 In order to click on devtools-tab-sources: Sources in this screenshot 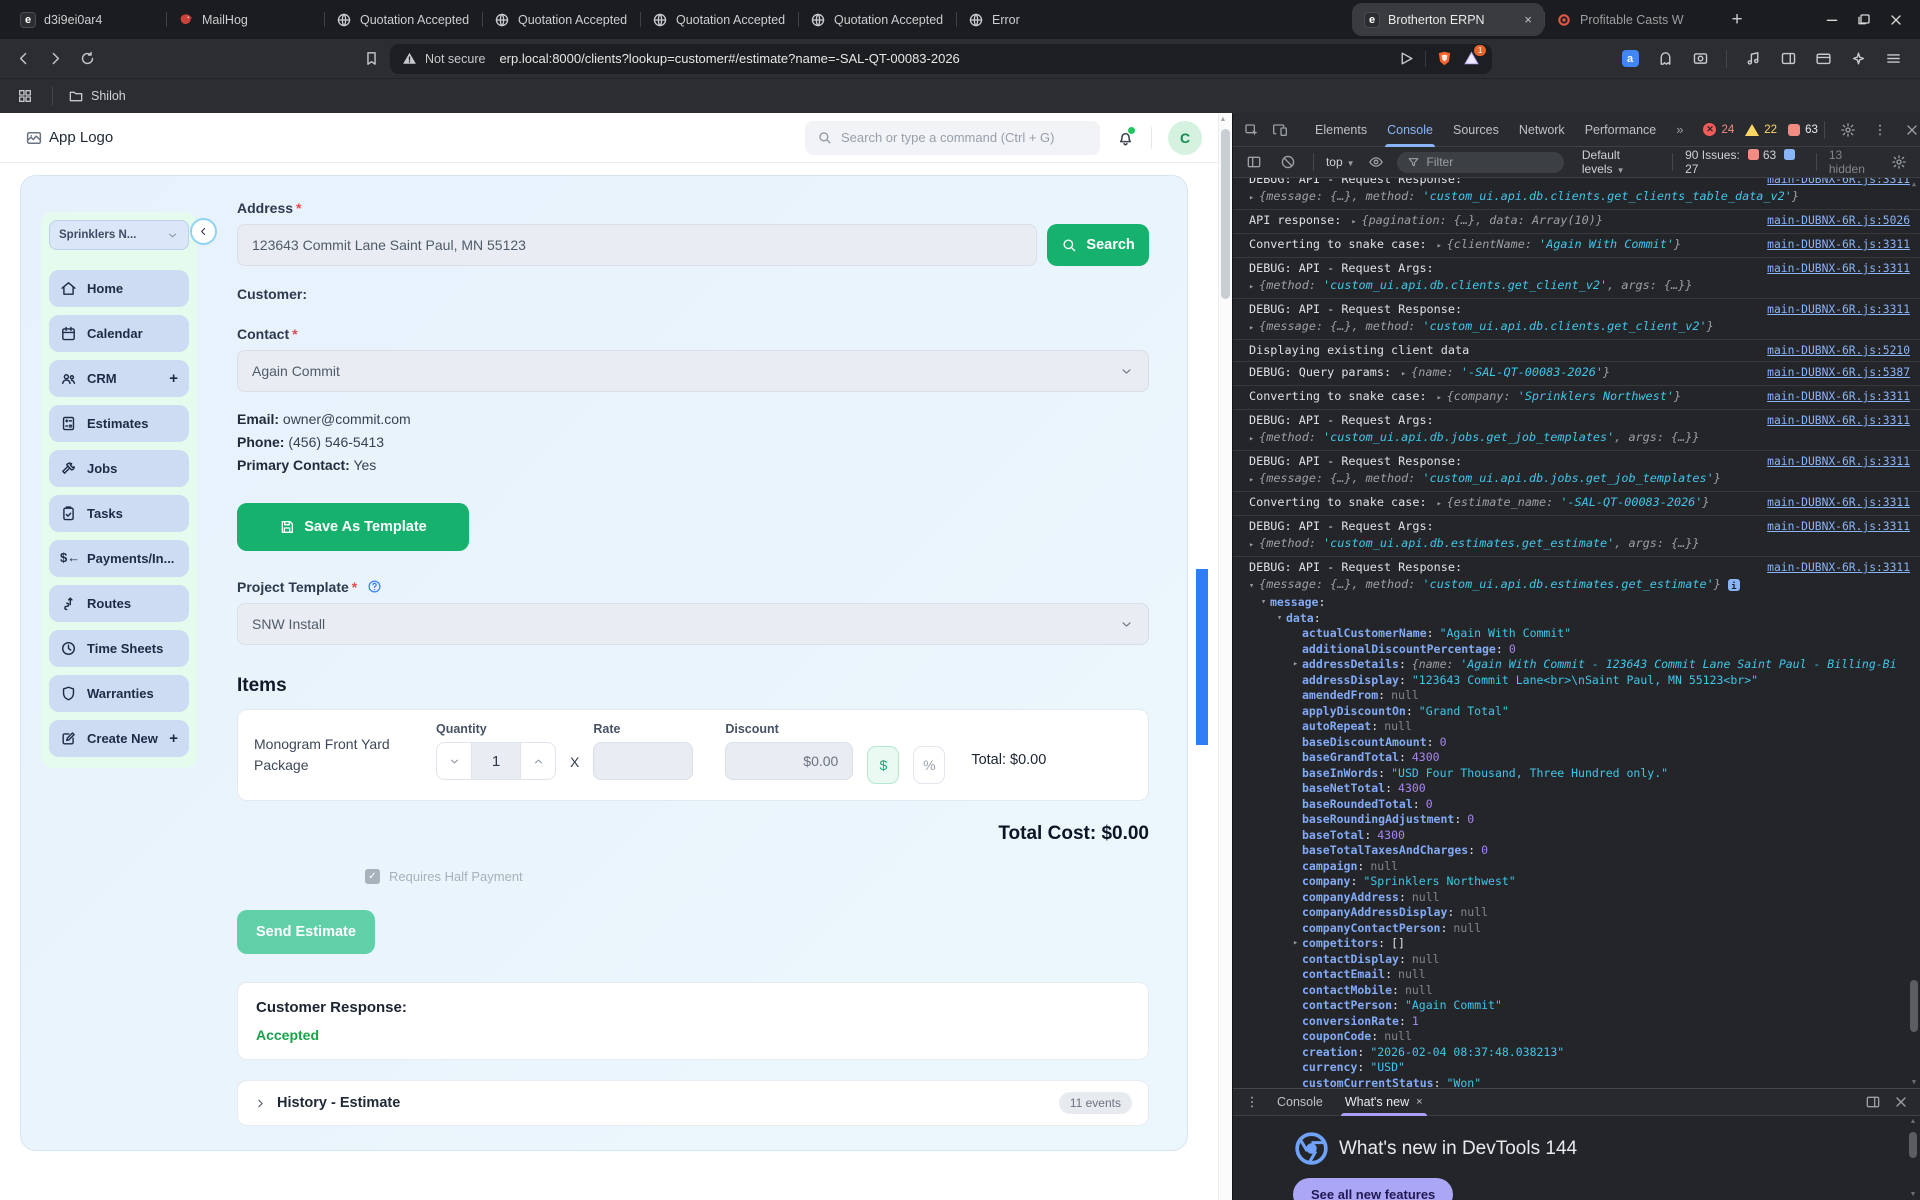, I will do `click(1476, 130)`.